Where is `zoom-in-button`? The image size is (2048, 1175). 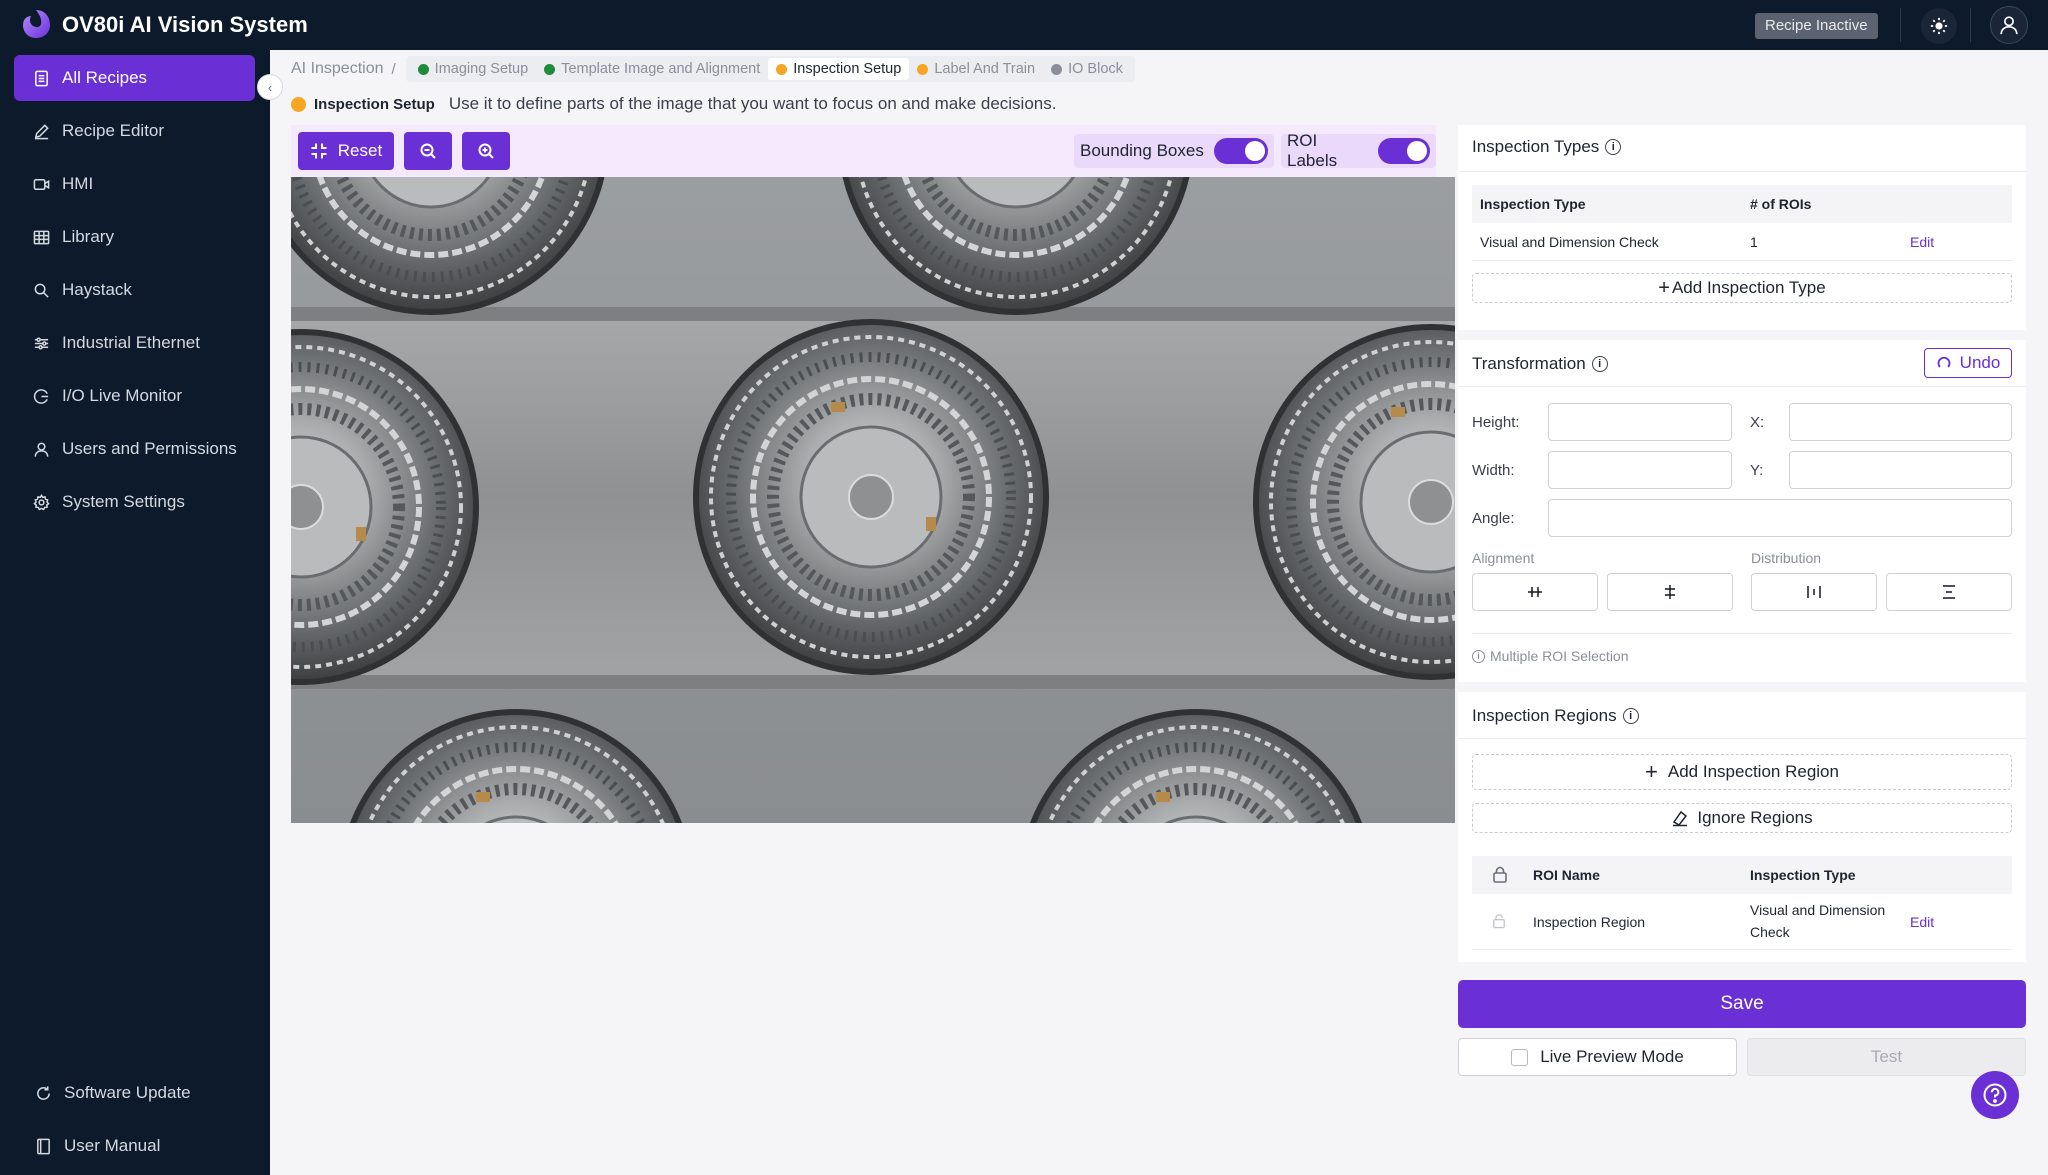
zoom-in-button is located at coordinates (486, 151).